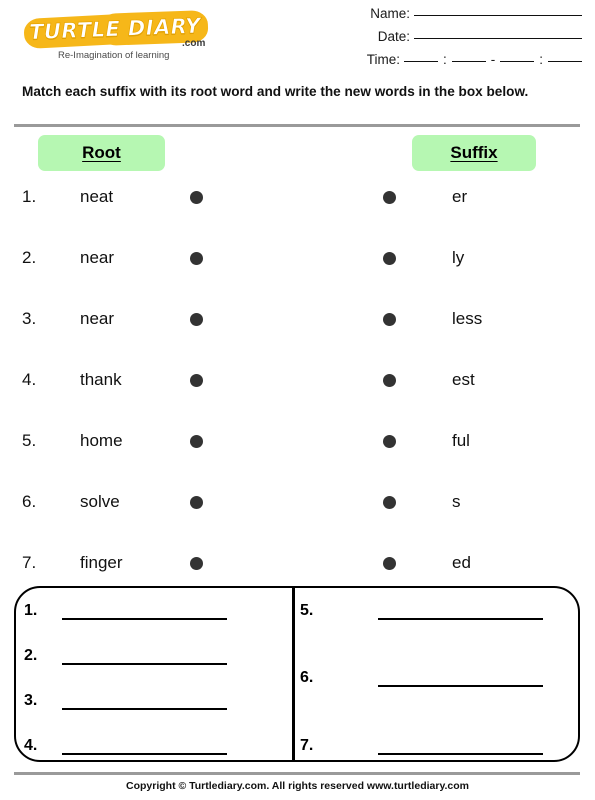 Image resolution: width=595 pixels, height=800 pixels. What do you see at coordinates (307, 610) in the screenshot?
I see `answer-number: 5.` at bounding box center [307, 610].